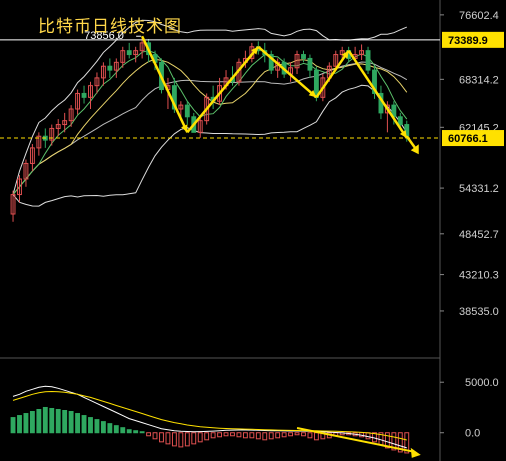 This screenshot has width=506, height=461. I want to click on price-tick-label: 43210.3, so click(479, 276).